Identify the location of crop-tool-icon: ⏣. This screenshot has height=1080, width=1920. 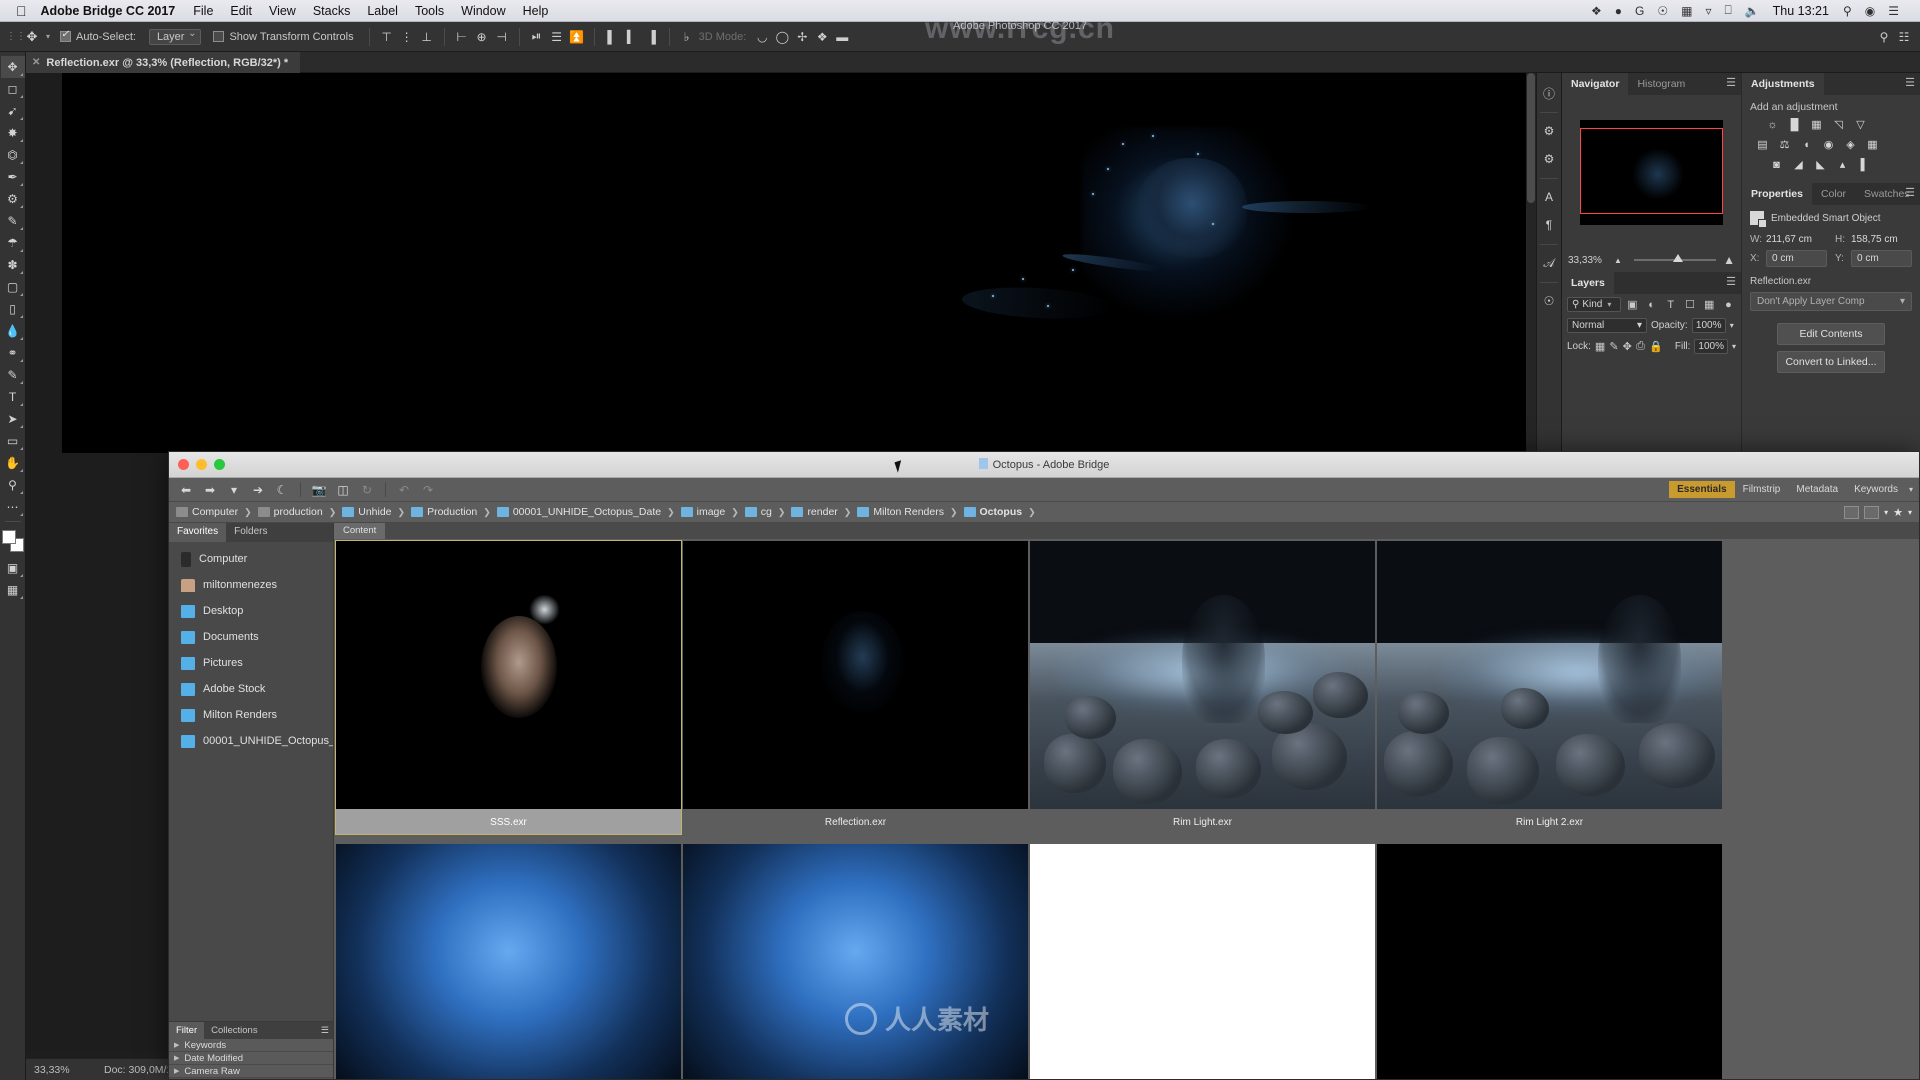
(13, 155).